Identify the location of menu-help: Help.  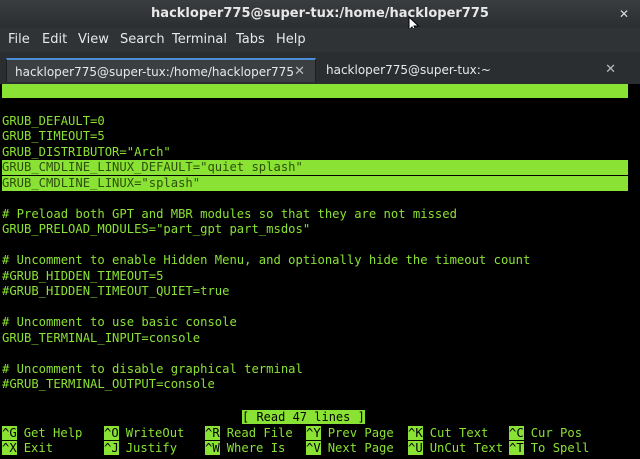
(291, 39).